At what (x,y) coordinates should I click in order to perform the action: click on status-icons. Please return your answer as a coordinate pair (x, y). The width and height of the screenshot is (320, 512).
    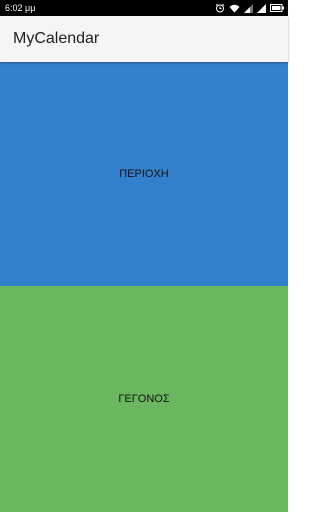
    Looking at the image, I should click on (249, 8).